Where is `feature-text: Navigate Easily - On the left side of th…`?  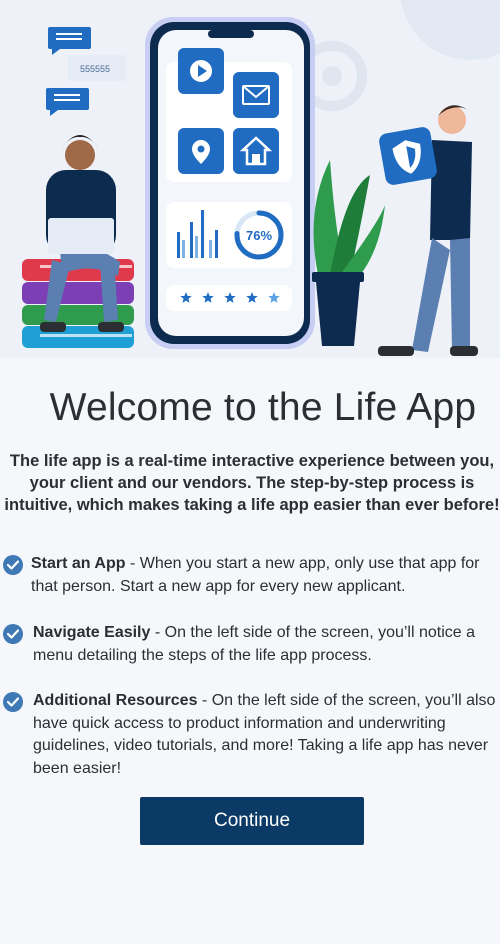 feature-text: Navigate Easily - On the left side of th… is located at coordinates (266, 644).